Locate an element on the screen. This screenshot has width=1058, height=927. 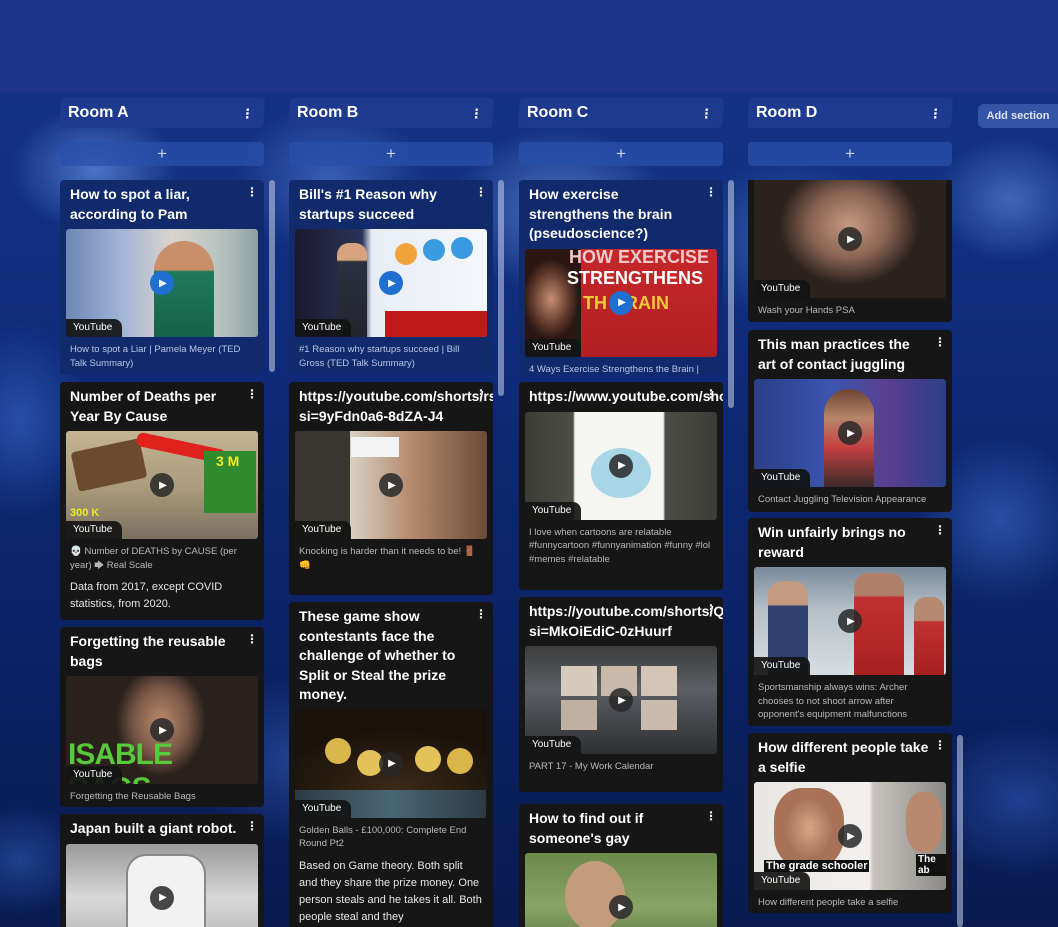
column-title: Room C is located at coordinates (558, 112).